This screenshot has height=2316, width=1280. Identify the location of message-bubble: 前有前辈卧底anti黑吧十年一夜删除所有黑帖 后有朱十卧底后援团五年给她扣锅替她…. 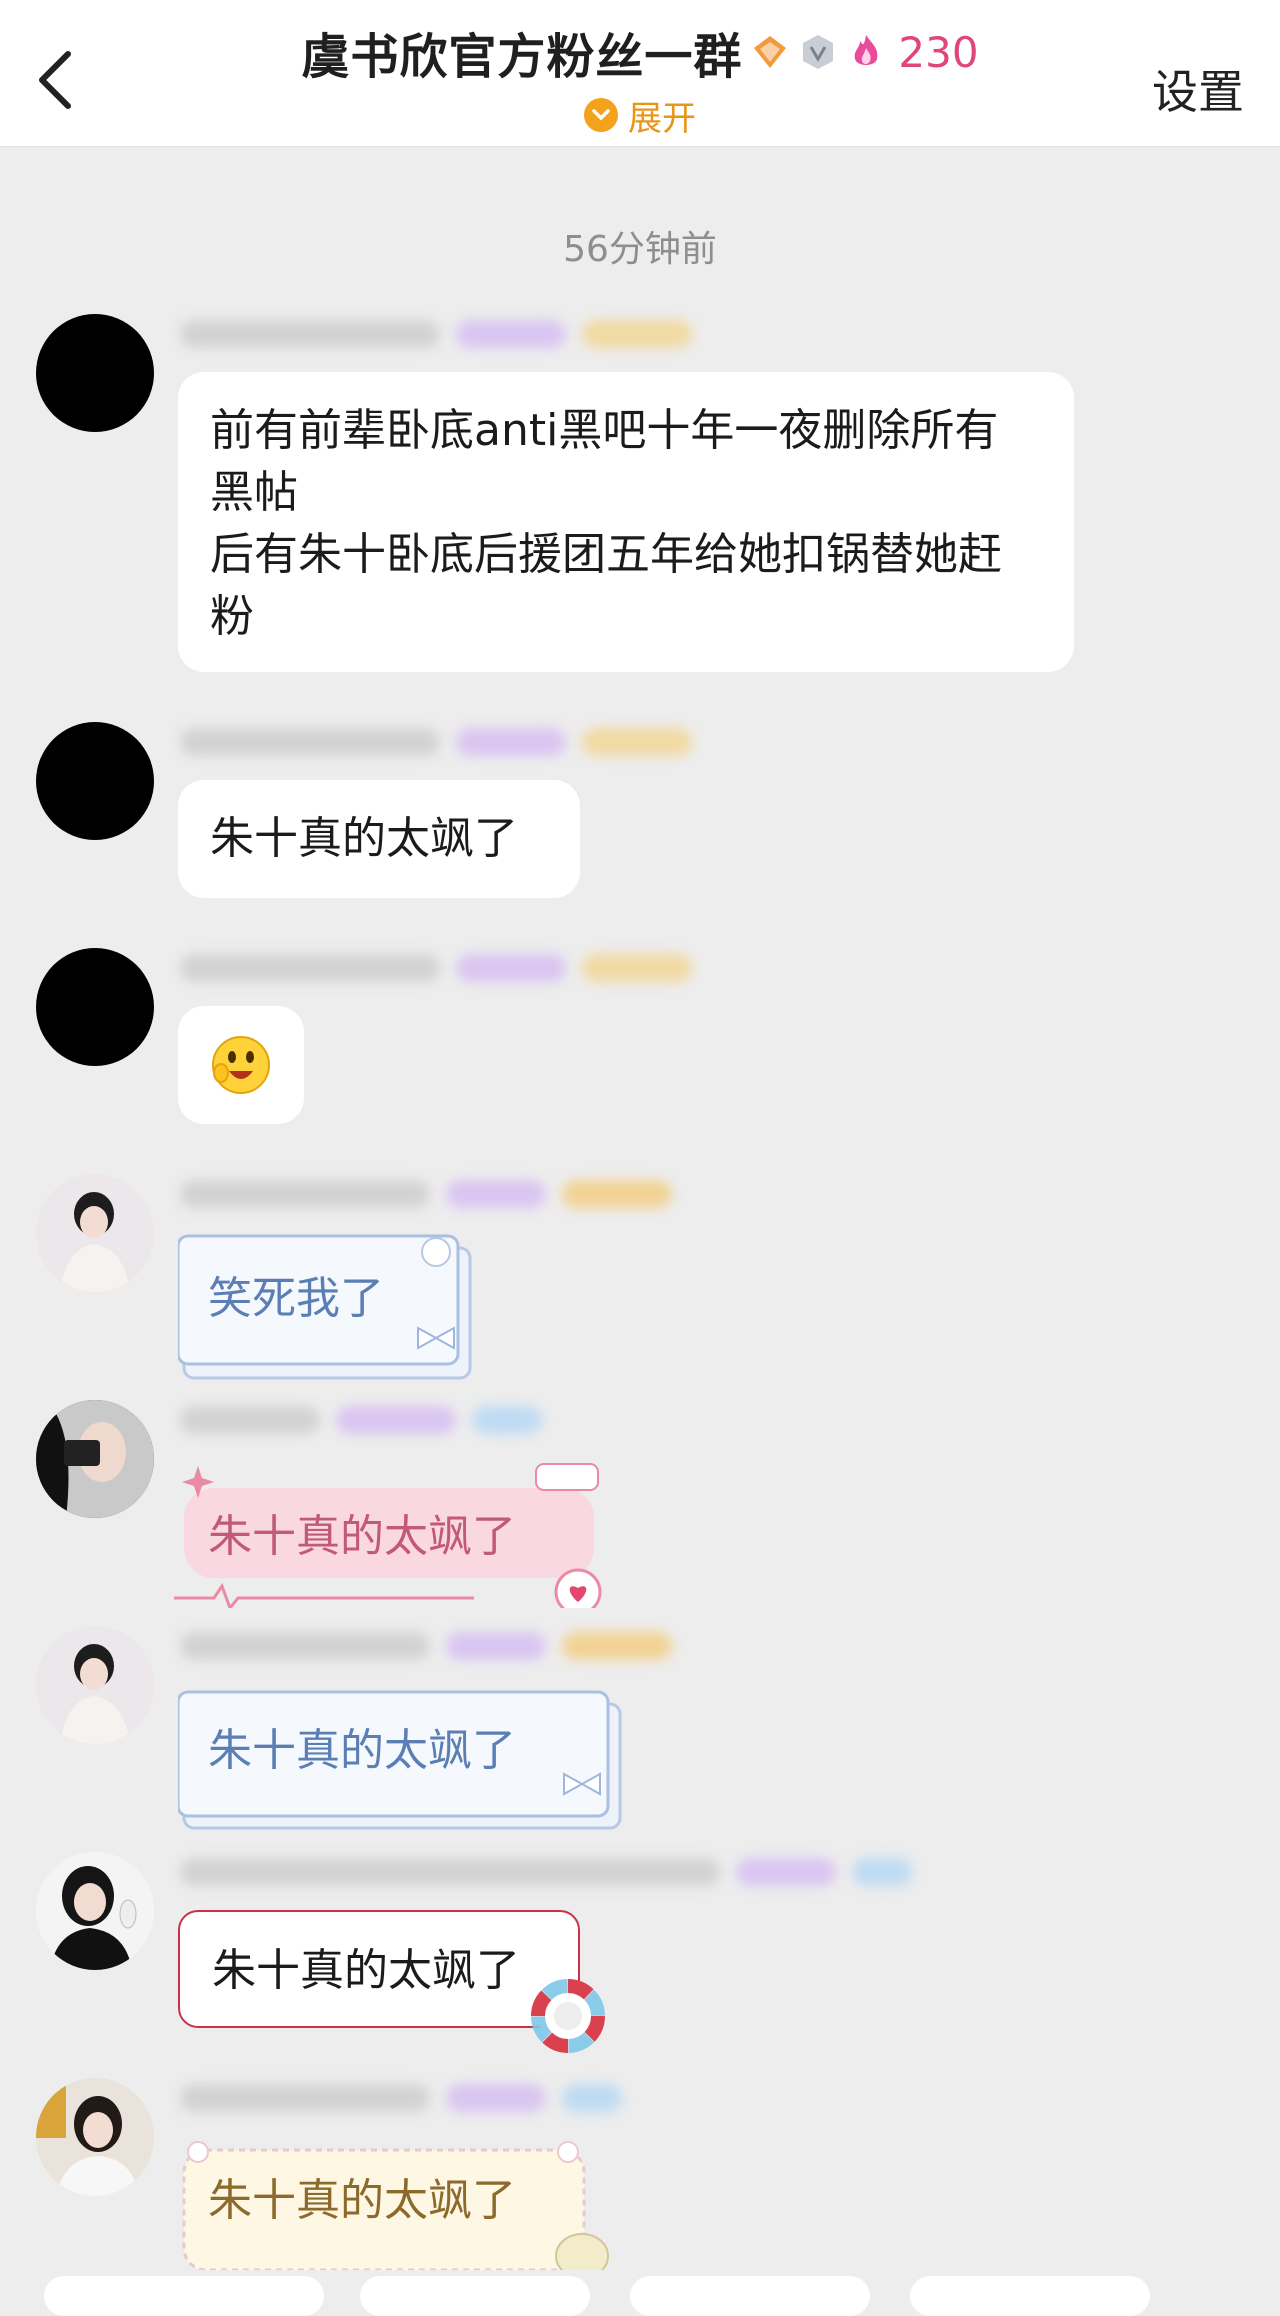
(626, 522).